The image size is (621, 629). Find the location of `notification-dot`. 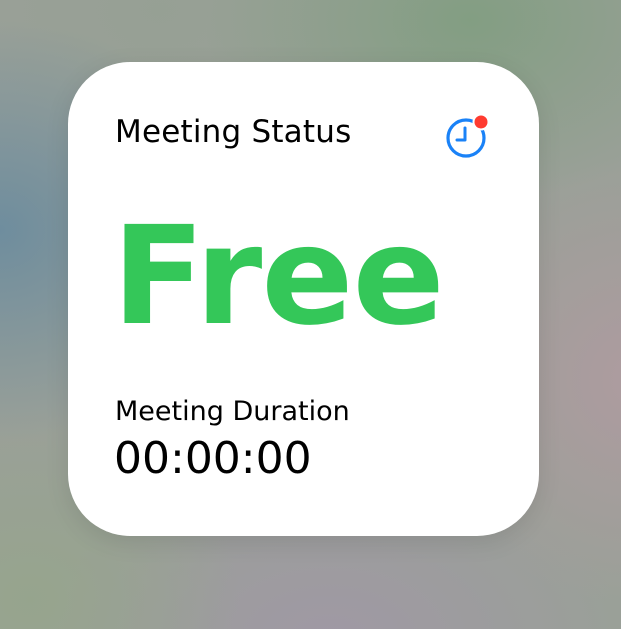

notification-dot is located at coordinates (481, 122).